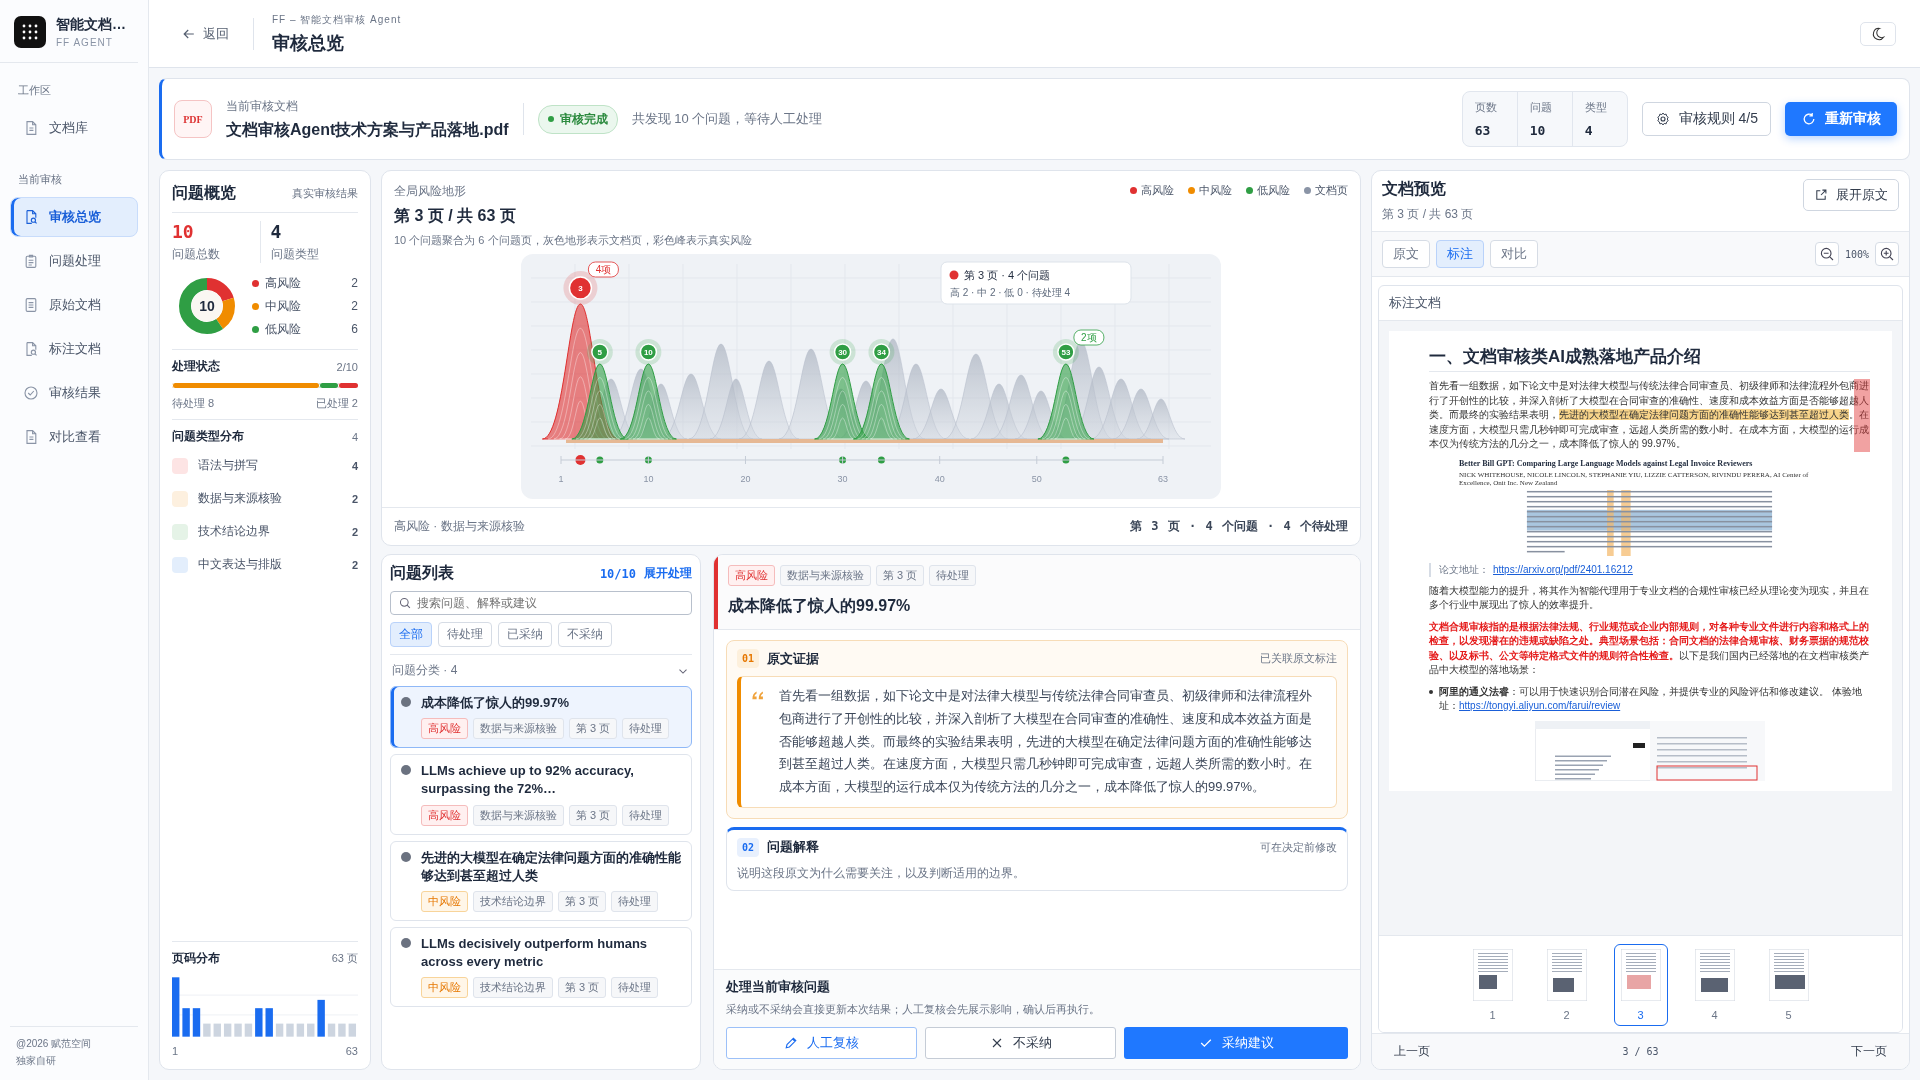 The height and width of the screenshot is (1080, 1920). I want to click on issue-item: LLMs achieve up to 92% accuracy, surpassing the 72%… 高风险 数据与来源核验 第 3 页 待处理, so click(541, 794).